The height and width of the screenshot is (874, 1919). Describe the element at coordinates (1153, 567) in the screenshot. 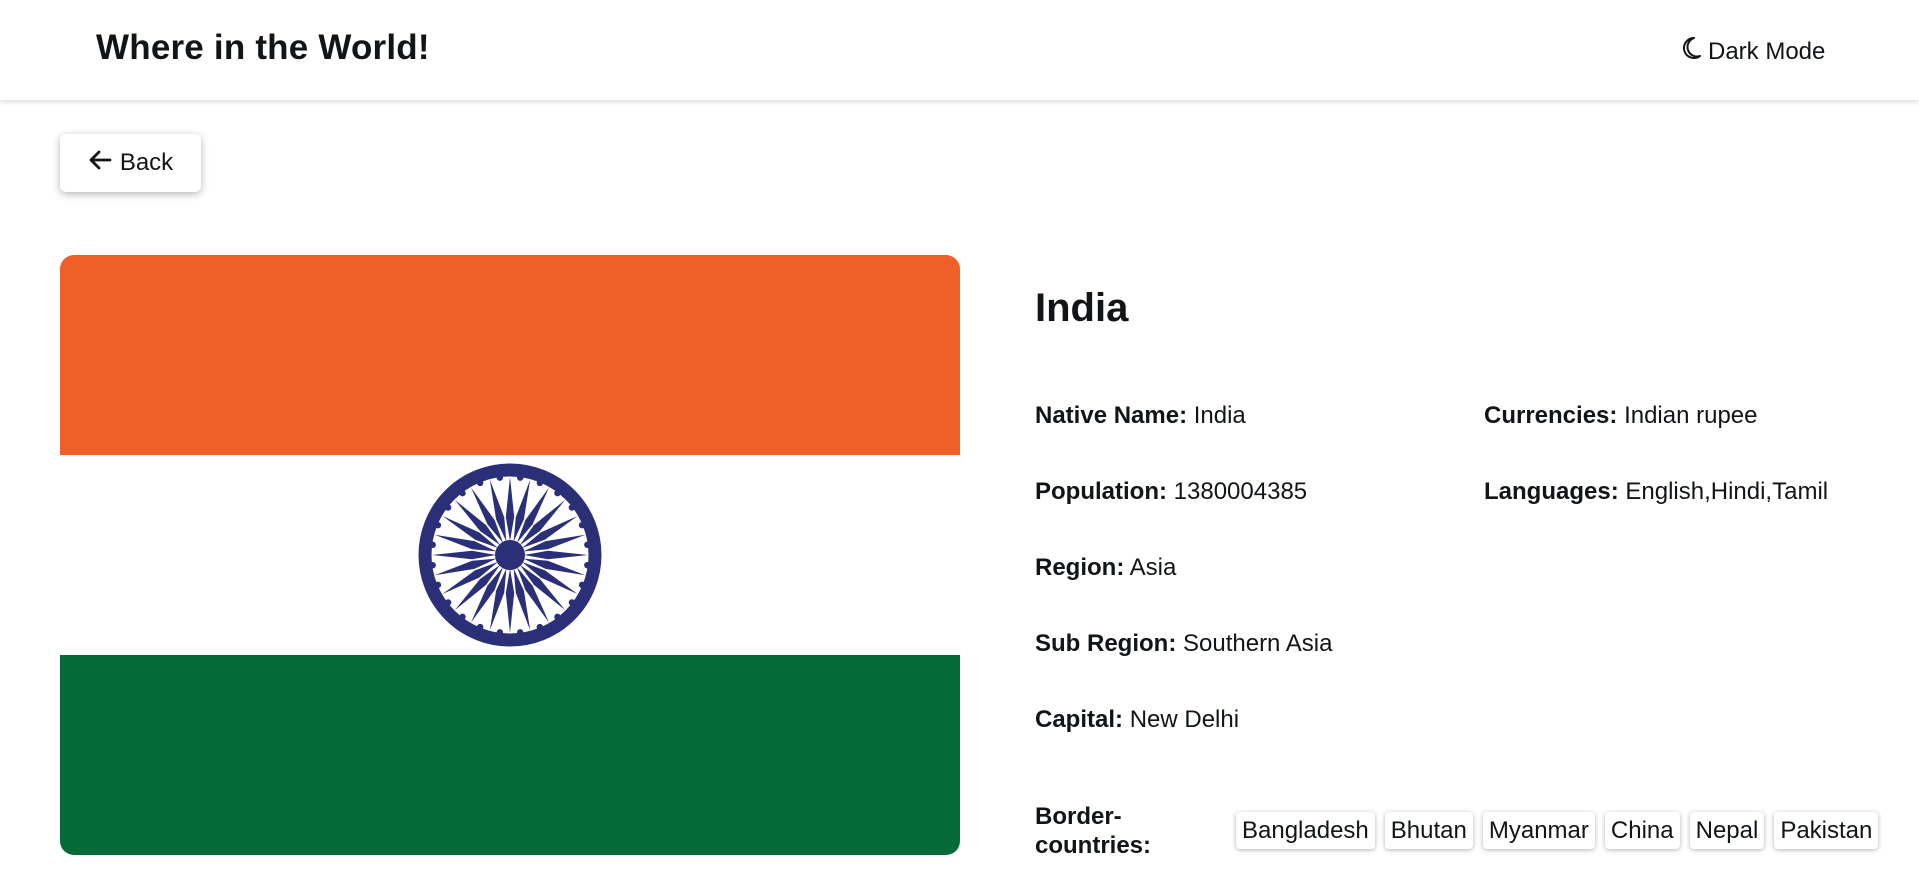

I see `region-value: Asia` at that location.